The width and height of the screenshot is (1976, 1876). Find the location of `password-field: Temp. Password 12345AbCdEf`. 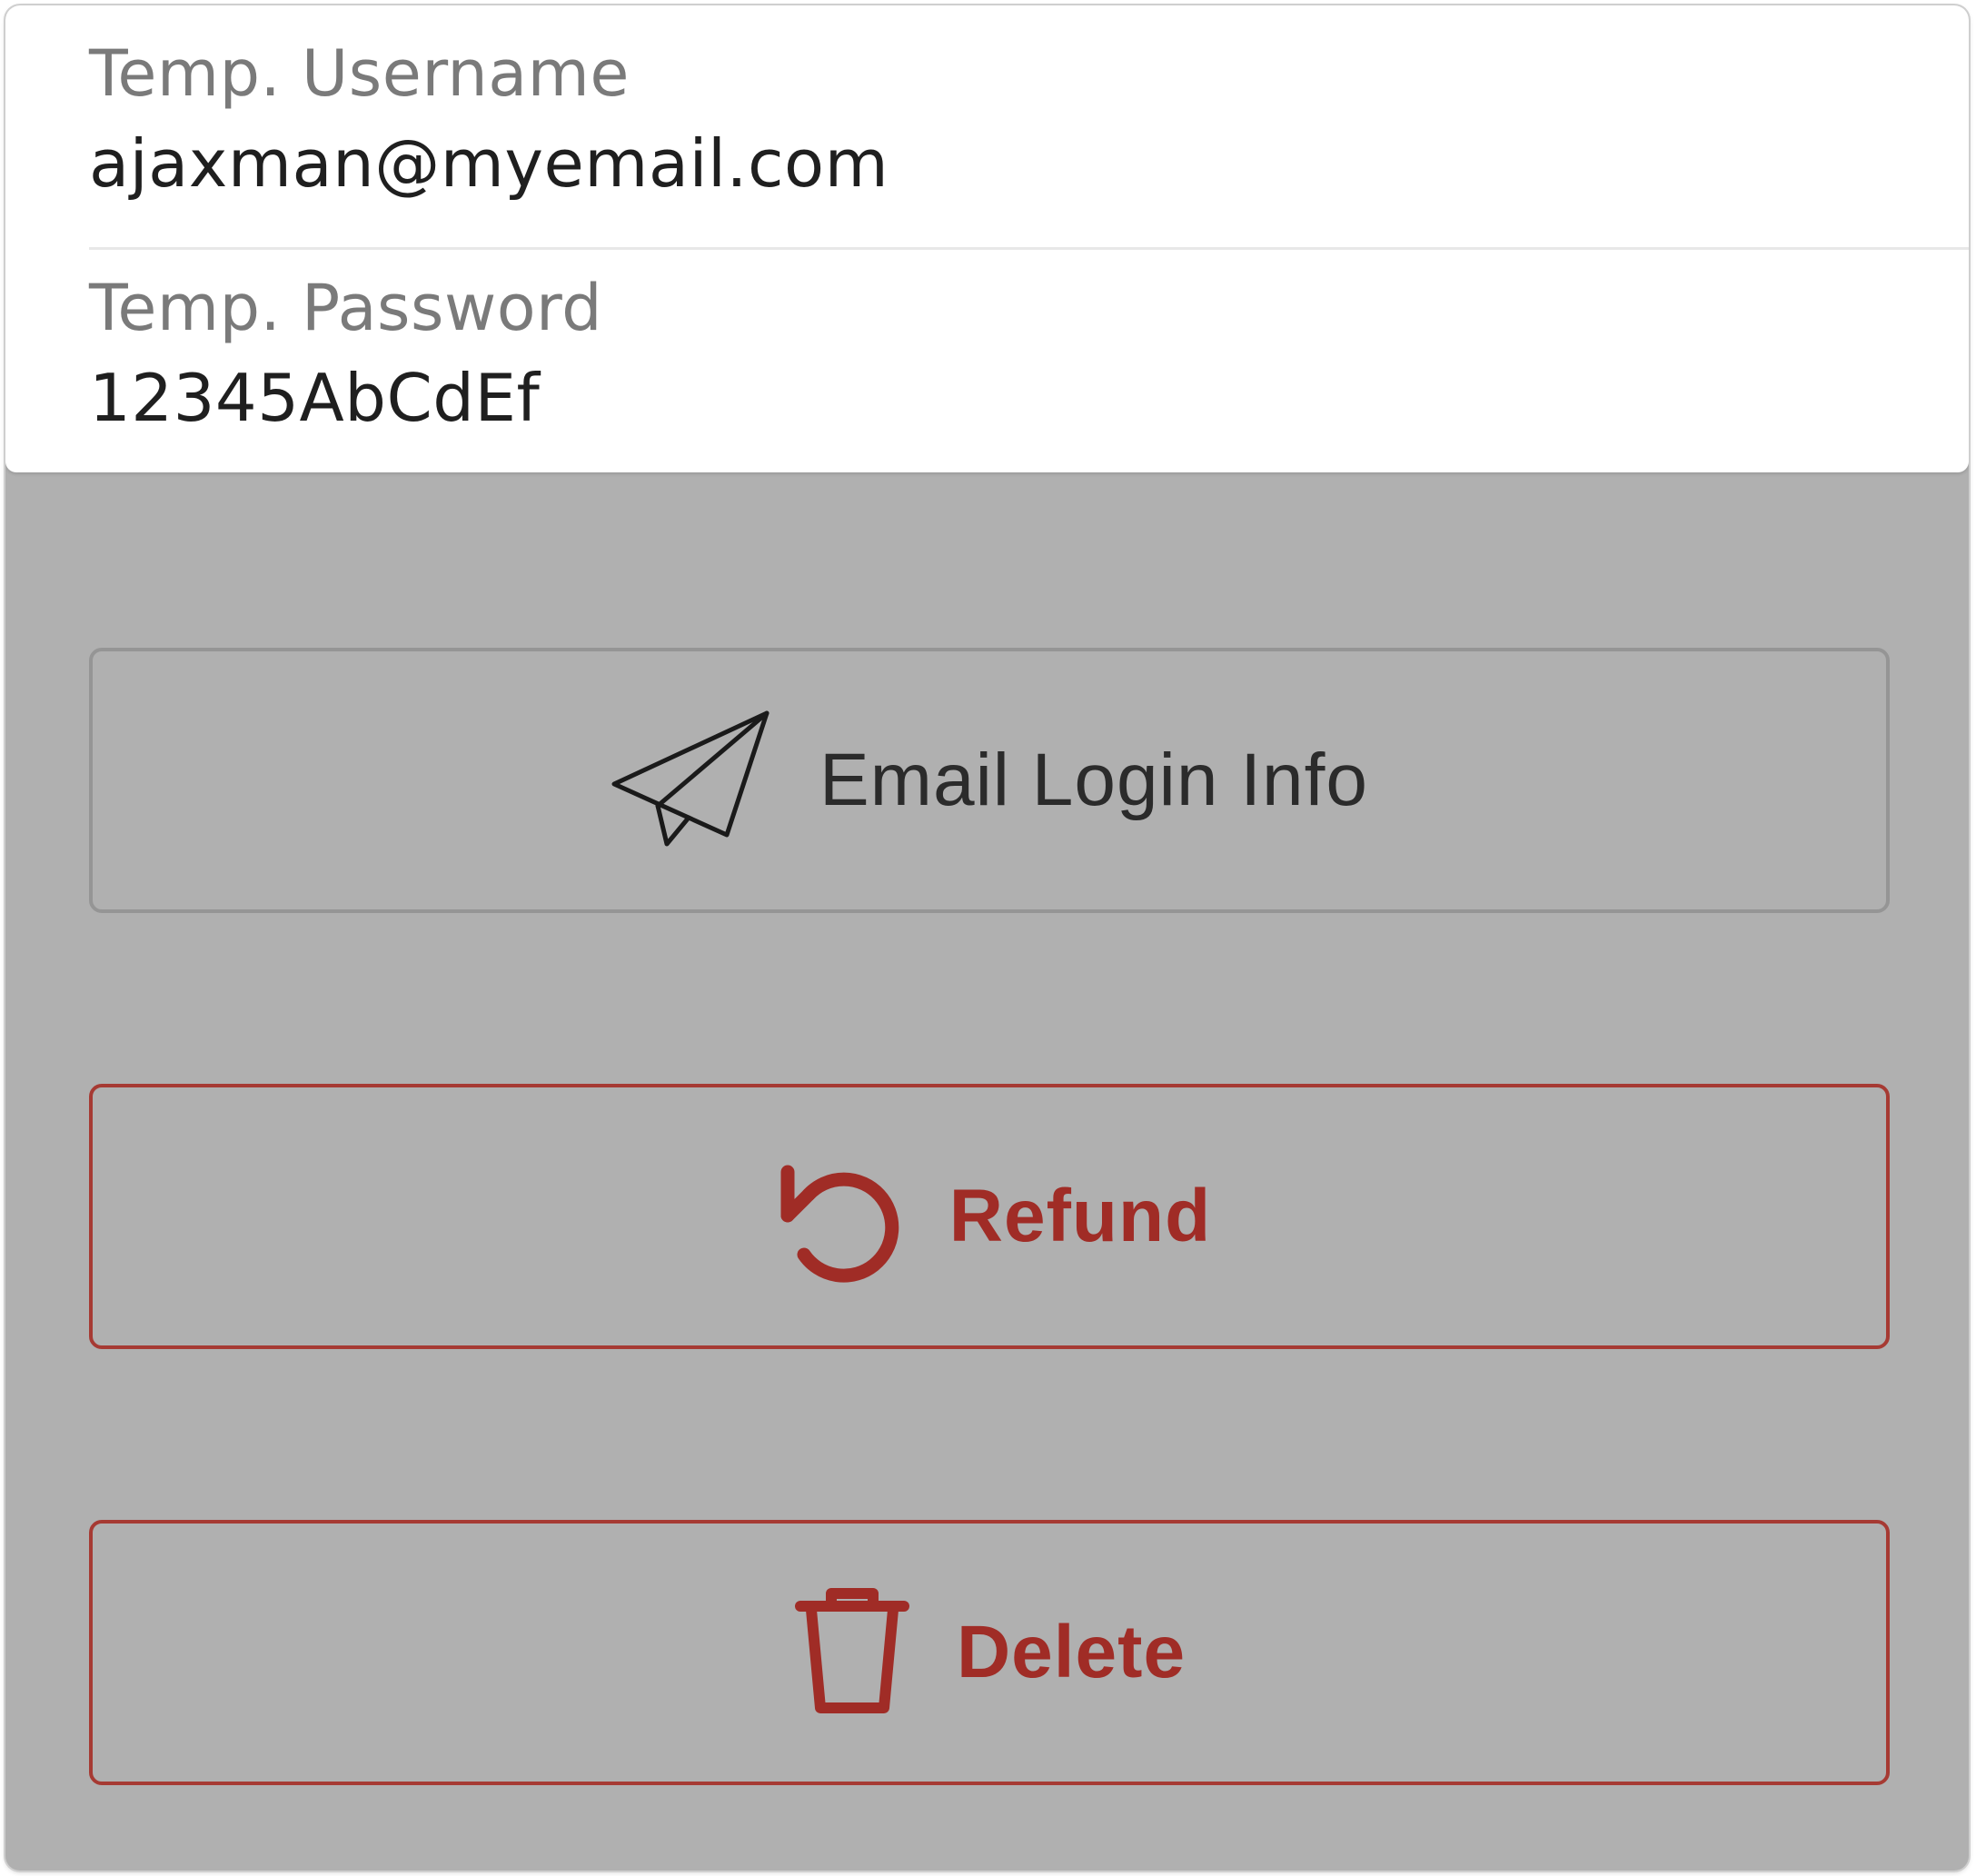

password-field: Temp. Password 12345AbCdEf is located at coordinates (1029, 367).